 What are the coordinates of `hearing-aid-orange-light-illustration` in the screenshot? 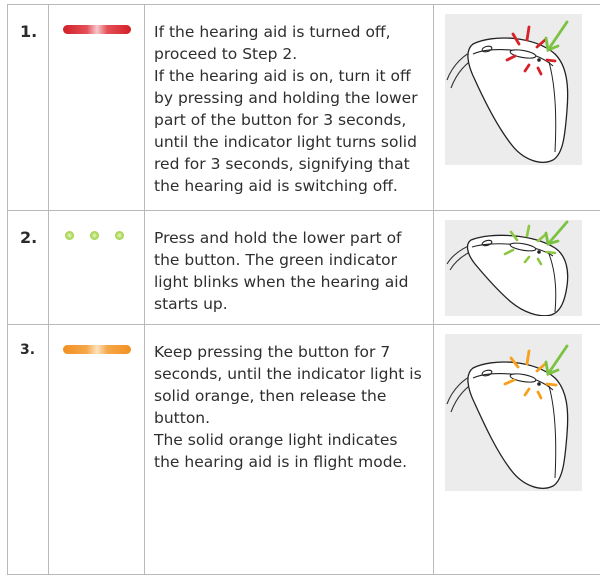 It's located at (513, 412).